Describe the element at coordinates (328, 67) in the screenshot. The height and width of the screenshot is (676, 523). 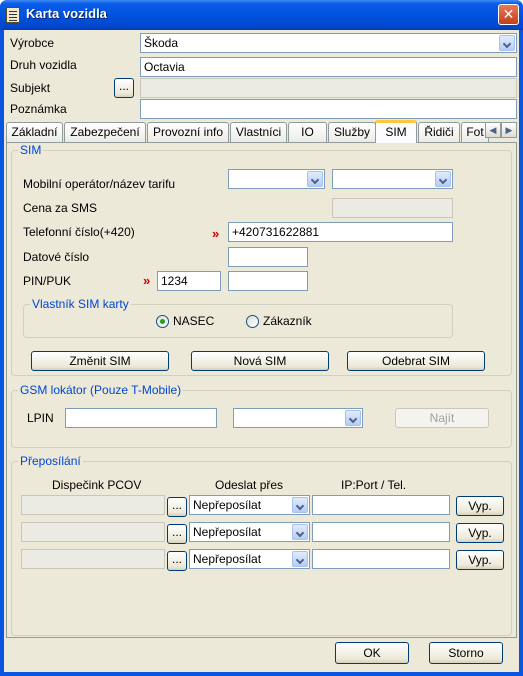
I see `druh-field: Octavia` at that location.